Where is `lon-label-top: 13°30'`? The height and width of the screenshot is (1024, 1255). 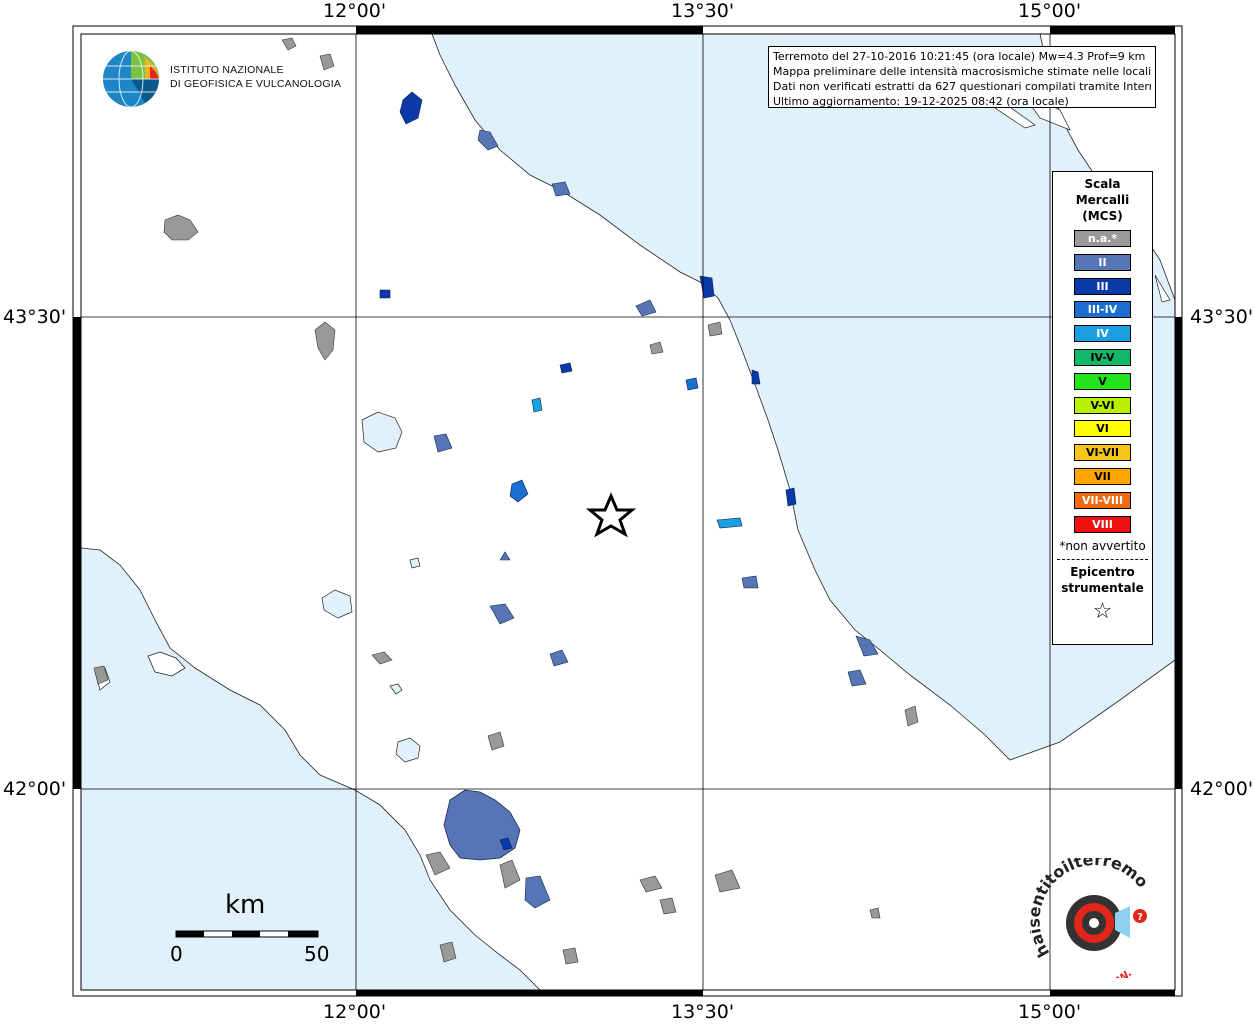
lon-label-top: 13°30' is located at coordinates (703, 11).